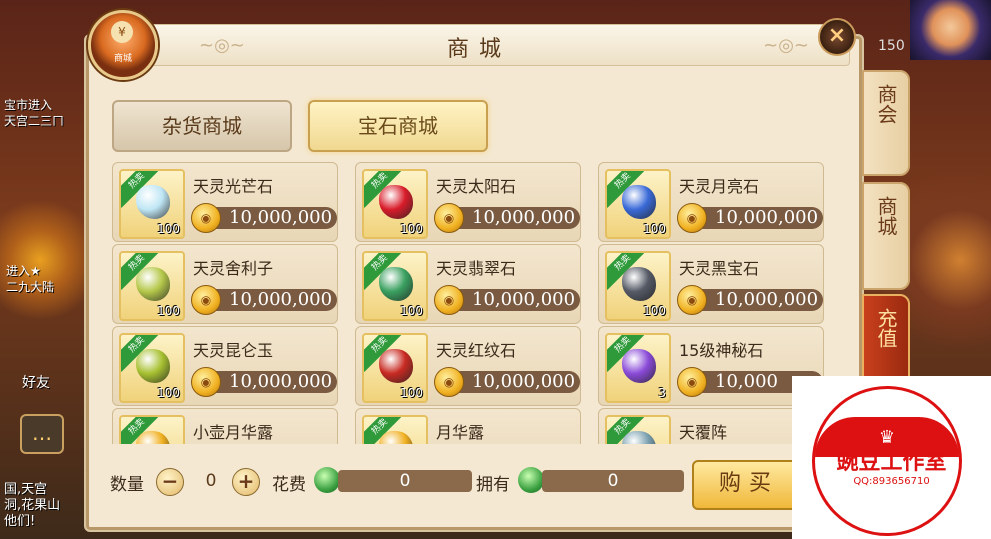 Image resolution: width=991 pixels, height=539 pixels. I want to click on shop-item: 热卖 100 天灵太阳石 ◉ 10,000,000, so click(468, 202).